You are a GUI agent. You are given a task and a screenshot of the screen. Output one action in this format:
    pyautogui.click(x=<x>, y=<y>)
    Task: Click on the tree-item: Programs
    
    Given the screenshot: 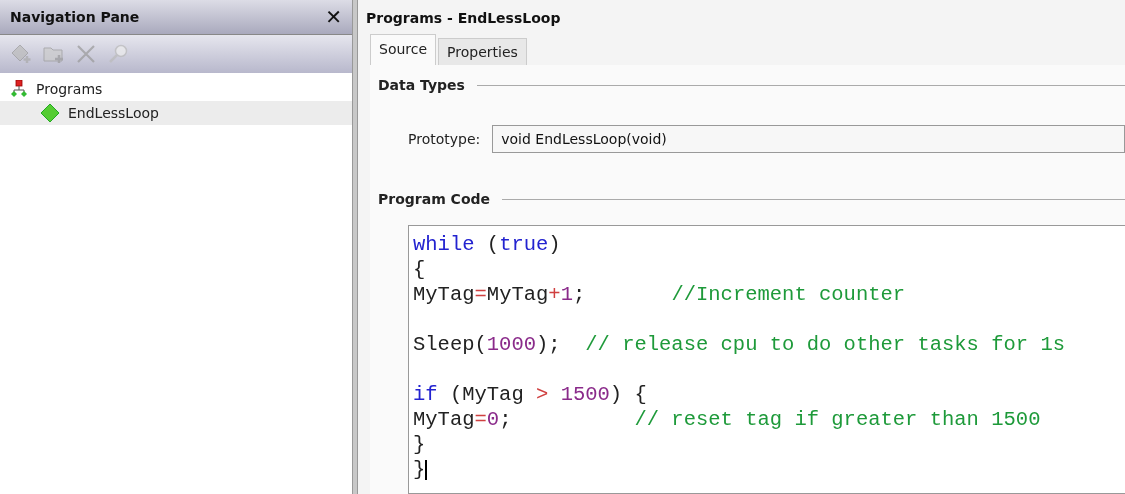 What is the action you would take?
    pyautogui.click(x=176, y=89)
    